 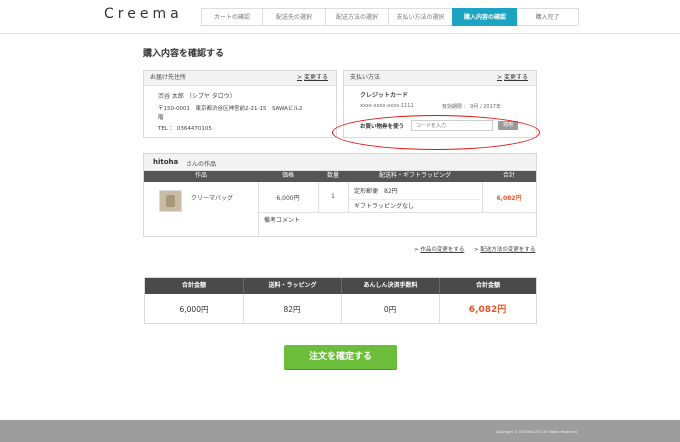 I want to click on annotation-ellipse, so click(x=436, y=132).